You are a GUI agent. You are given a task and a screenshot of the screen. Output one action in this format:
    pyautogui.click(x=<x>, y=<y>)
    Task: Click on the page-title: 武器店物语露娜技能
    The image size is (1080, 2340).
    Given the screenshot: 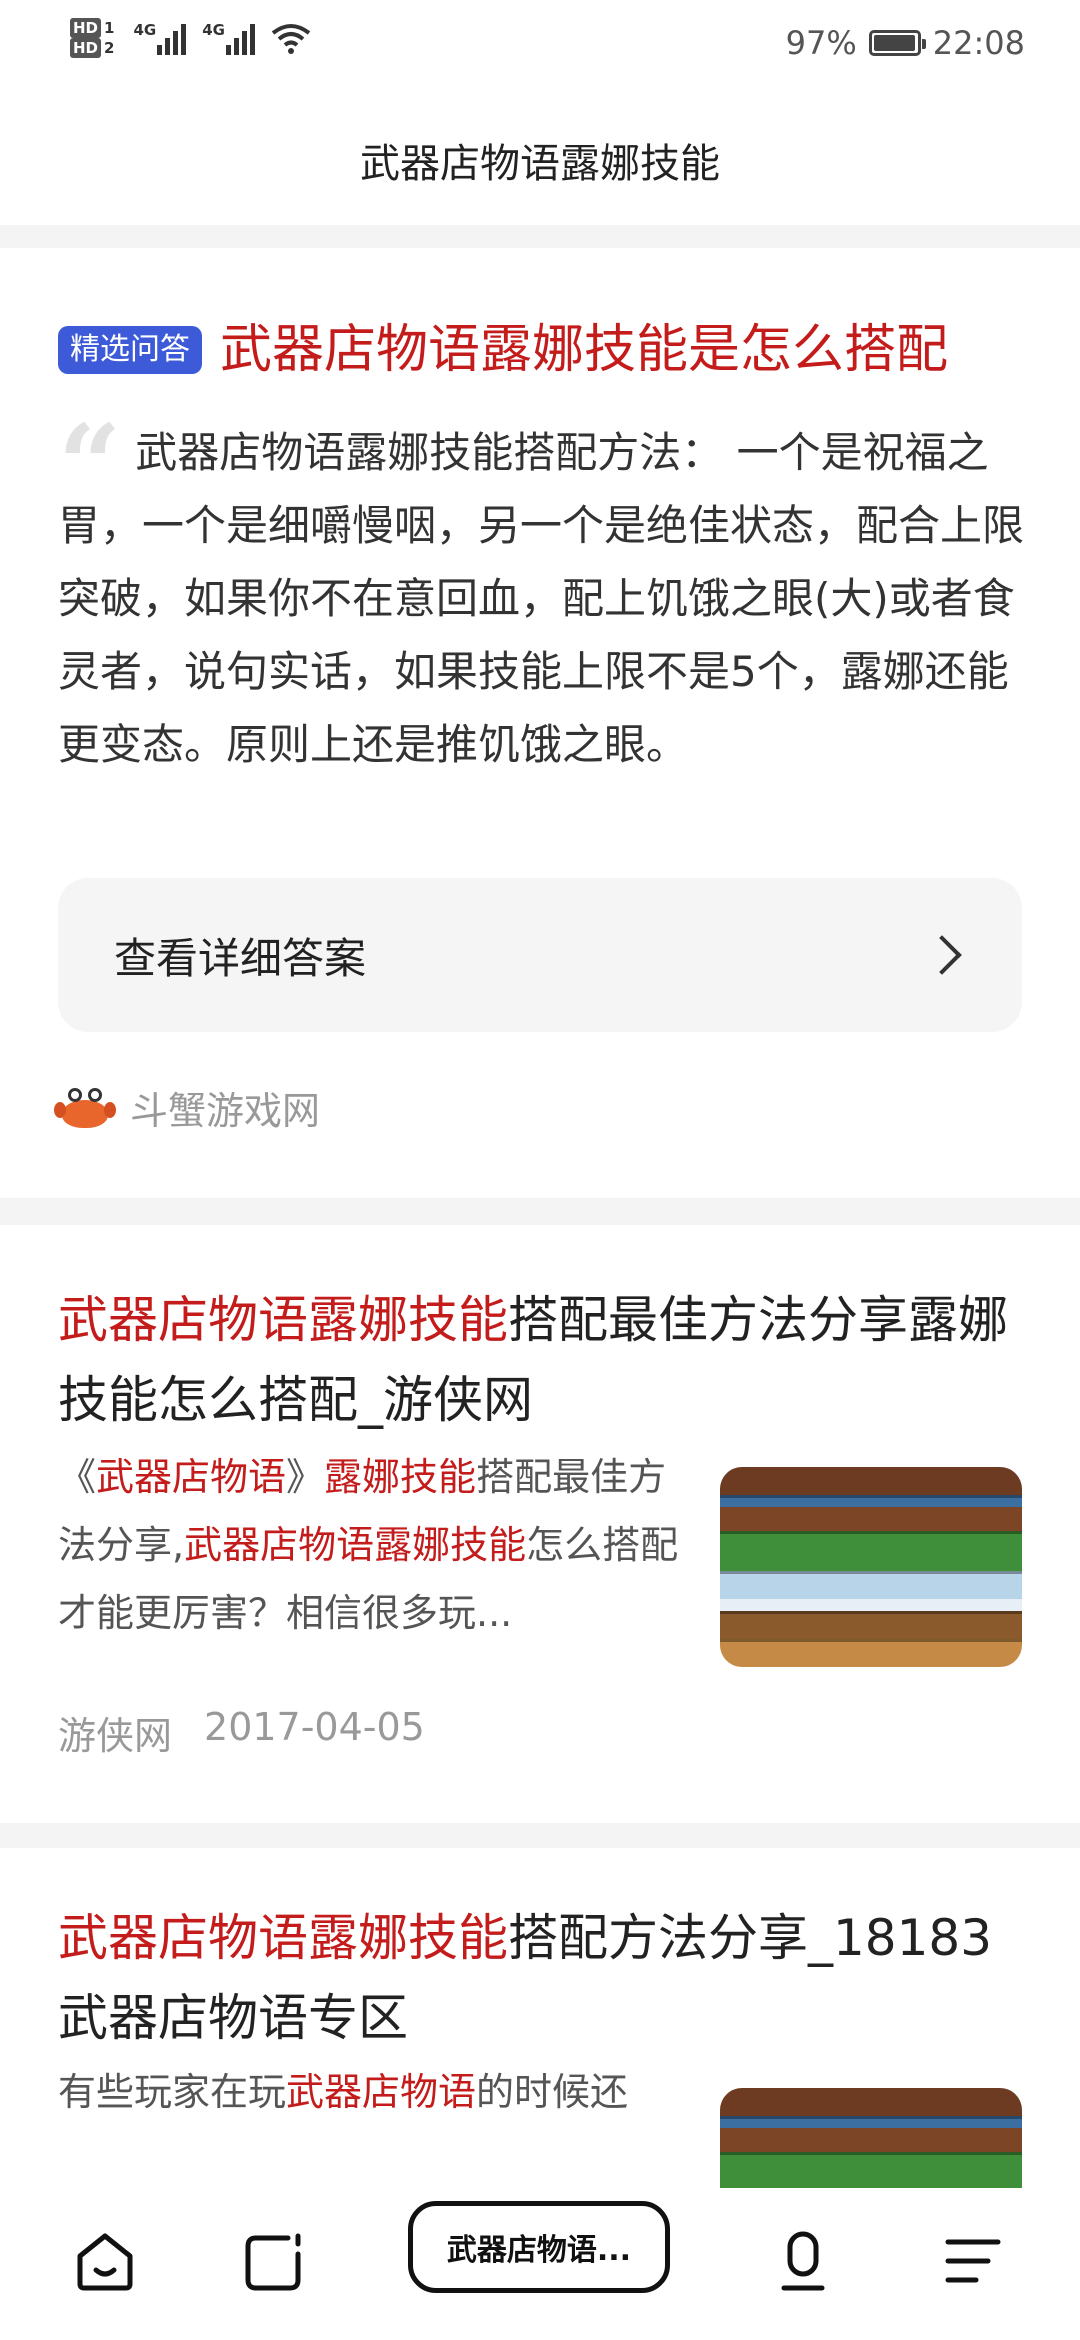 What is the action you would take?
    pyautogui.click(x=540, y=160)
    